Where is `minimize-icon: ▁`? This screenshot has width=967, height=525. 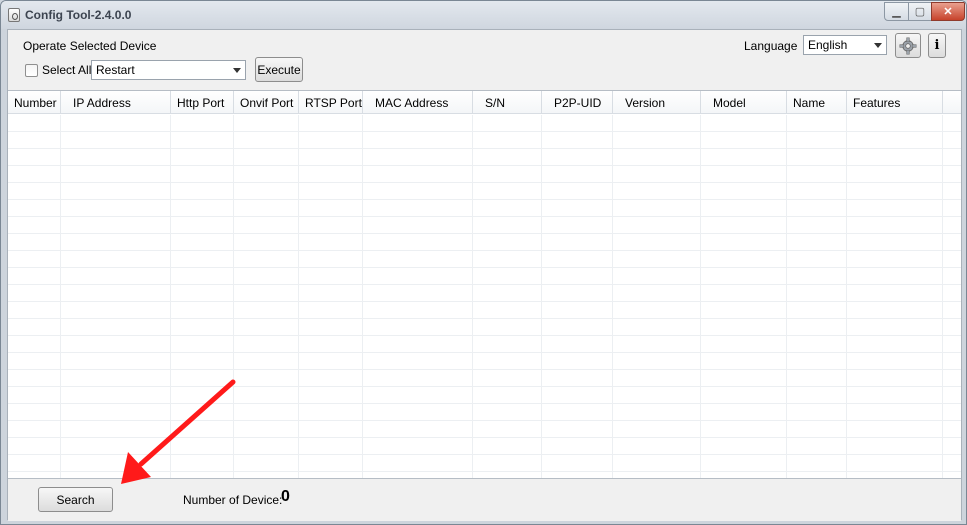 minimize-icon: ▁ is located at coordinates (896, 12).